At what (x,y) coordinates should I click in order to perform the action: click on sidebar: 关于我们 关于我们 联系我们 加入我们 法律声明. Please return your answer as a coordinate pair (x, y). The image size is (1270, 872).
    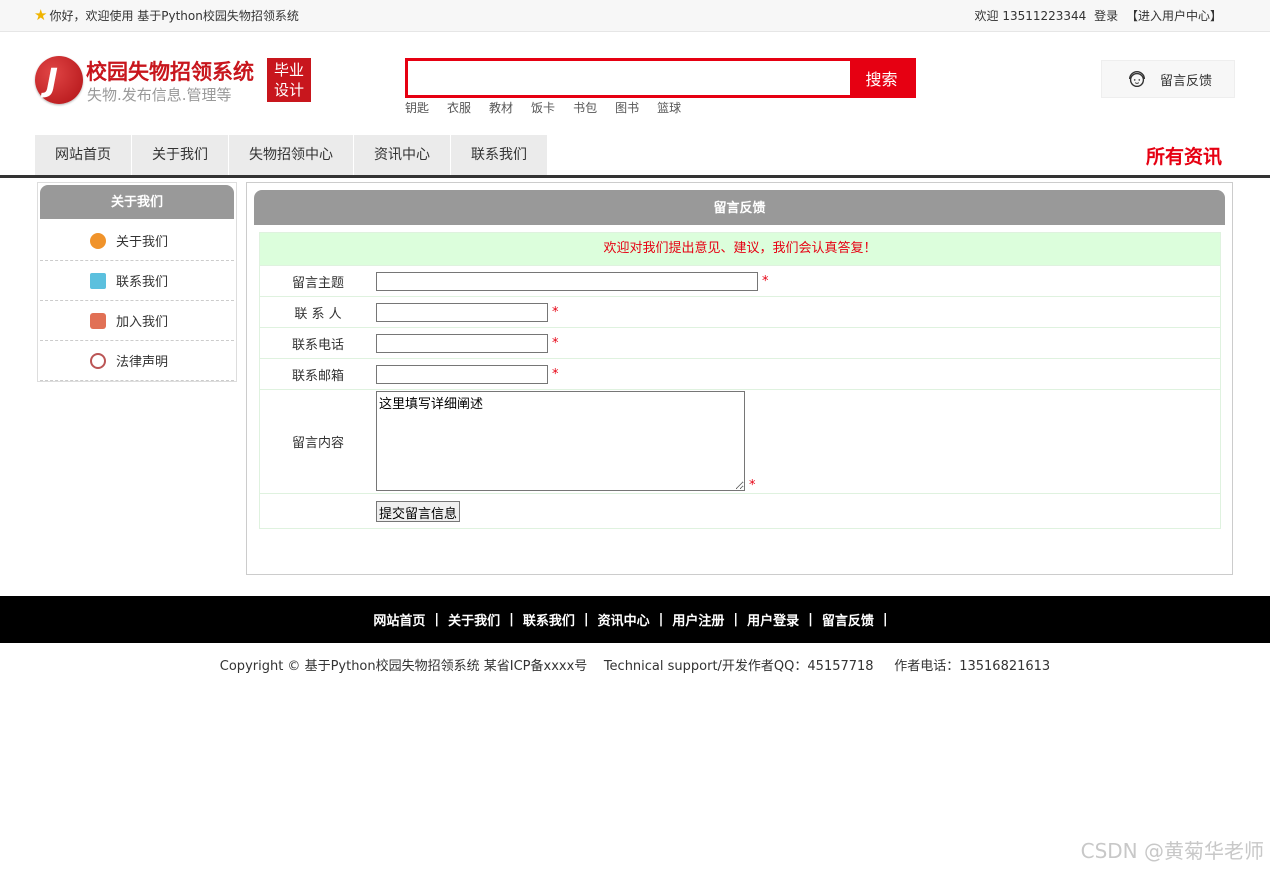
    Looking at the image, I should click on (137, 282).